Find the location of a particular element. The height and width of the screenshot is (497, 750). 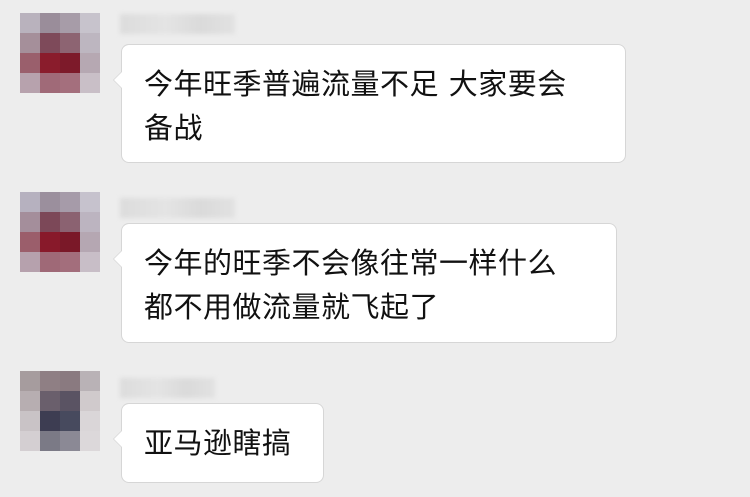

message-bubble: 亚马逊瞎搞 is located at coordinates (218, 443).